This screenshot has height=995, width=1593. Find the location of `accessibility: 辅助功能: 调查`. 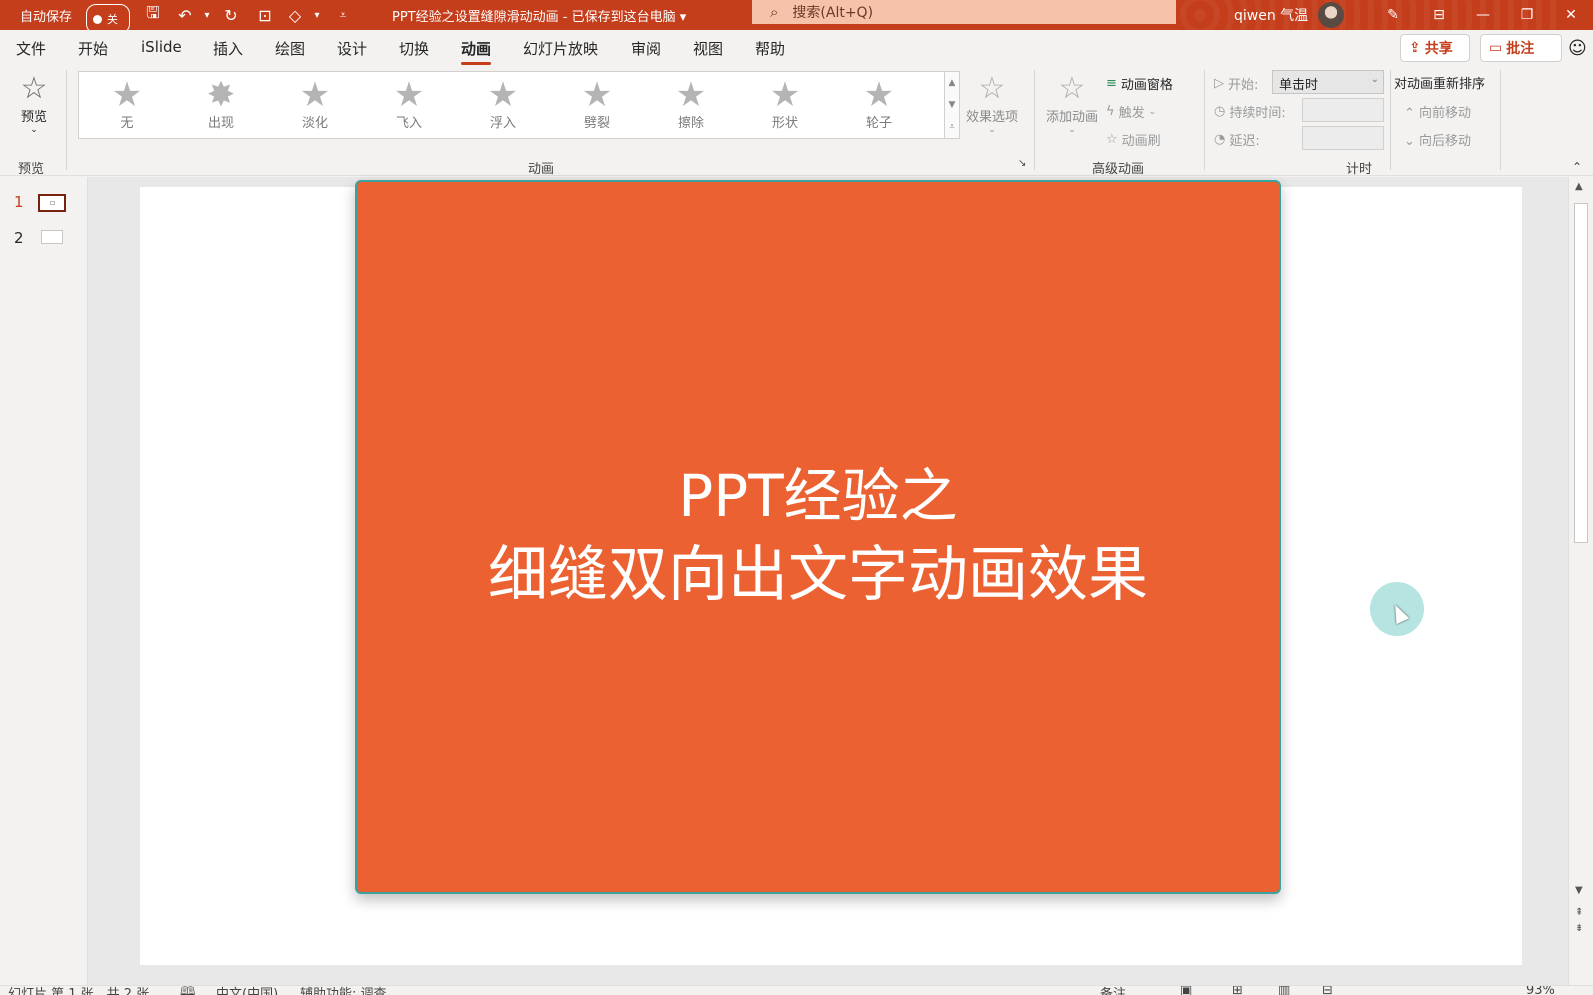

accessibility: 辅助功能: 调查 is located at coordinates (343, 990).